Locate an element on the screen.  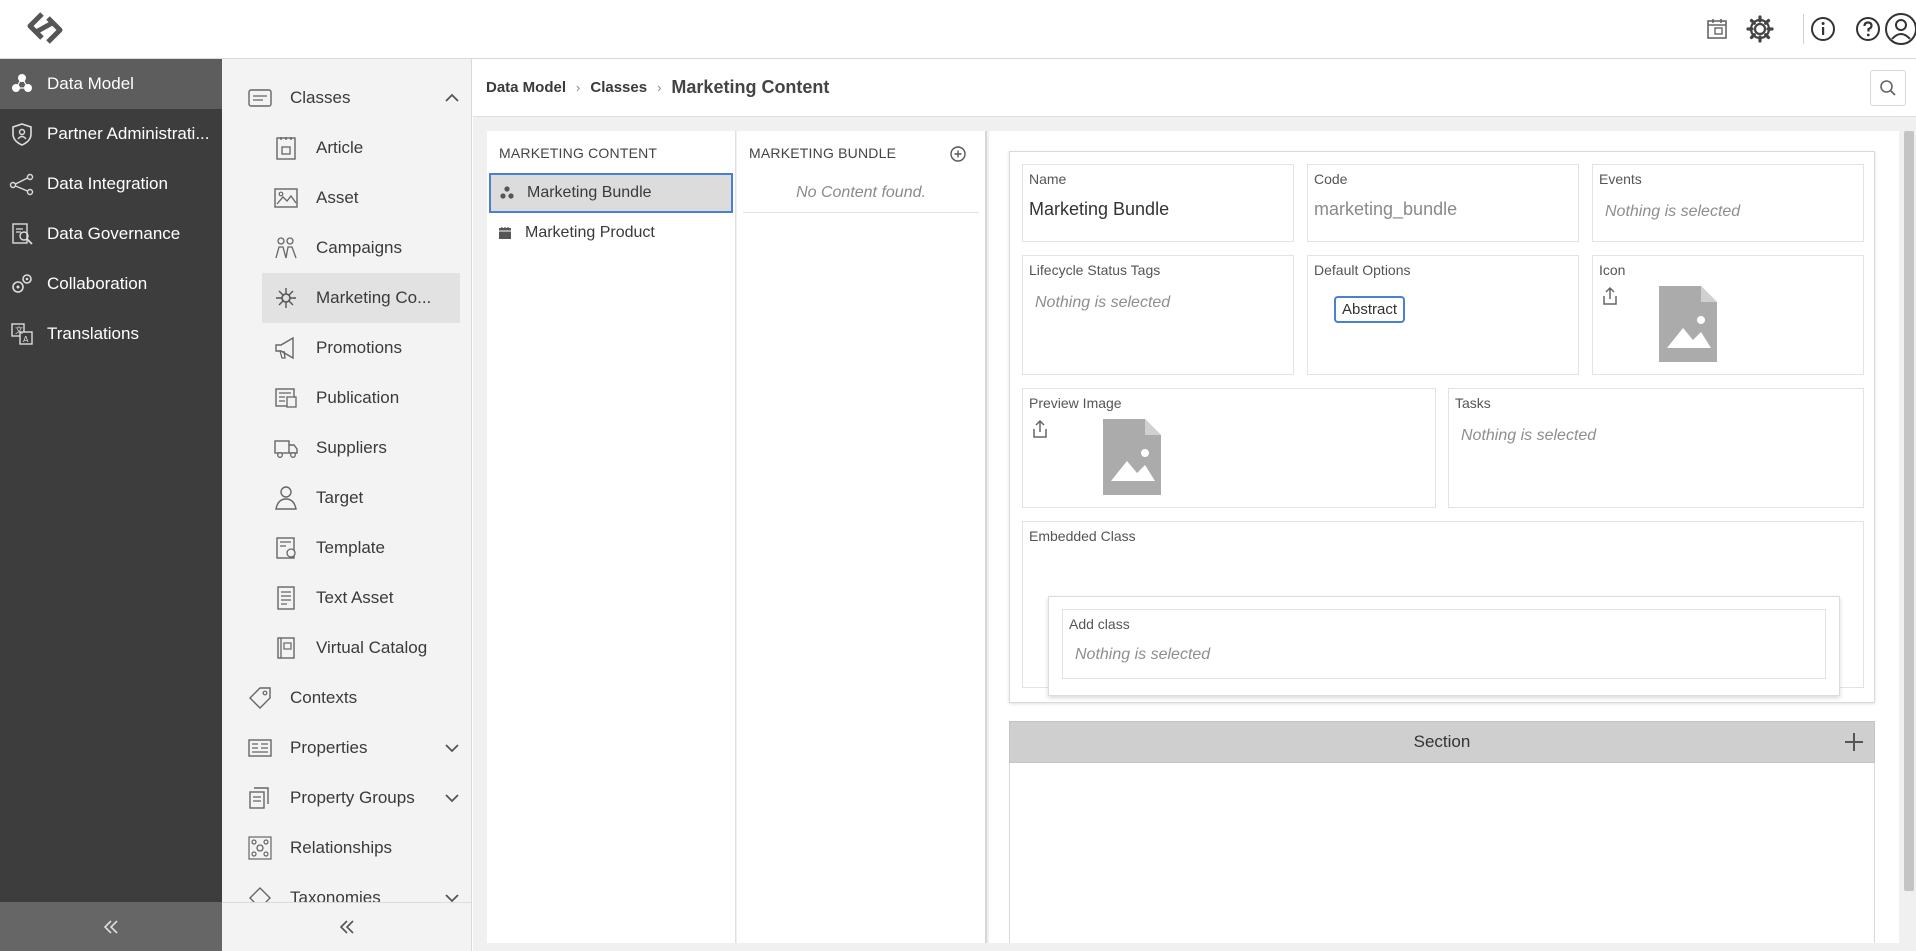
sidebar-item-translations: 文 A Translations is located at coordinates (111, 334).